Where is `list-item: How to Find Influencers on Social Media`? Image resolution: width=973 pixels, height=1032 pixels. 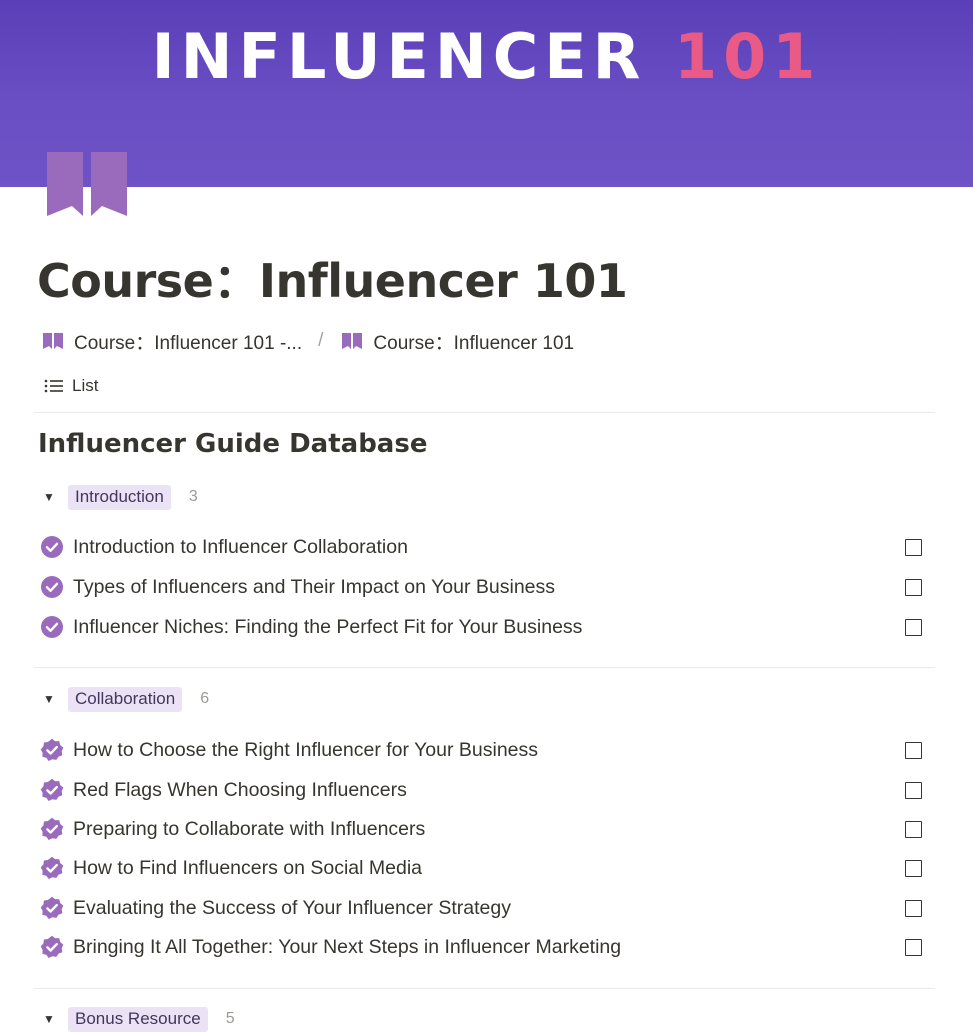 list-item: How to Find Influencers on Social Media is located at coordinates (482, 868).